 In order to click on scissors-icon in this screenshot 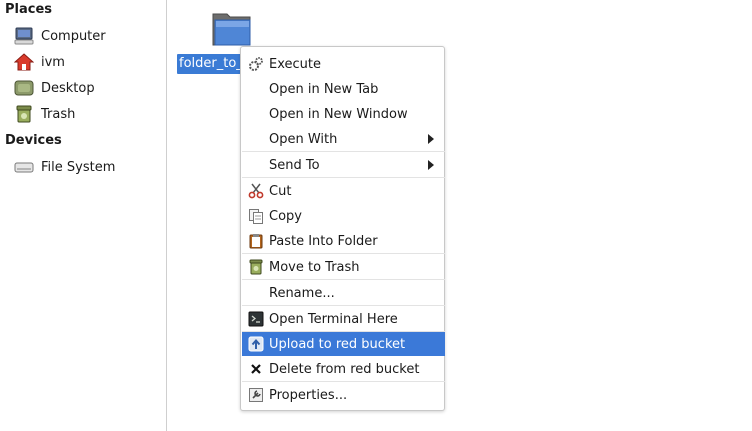, I will do `click(256, 191)`.